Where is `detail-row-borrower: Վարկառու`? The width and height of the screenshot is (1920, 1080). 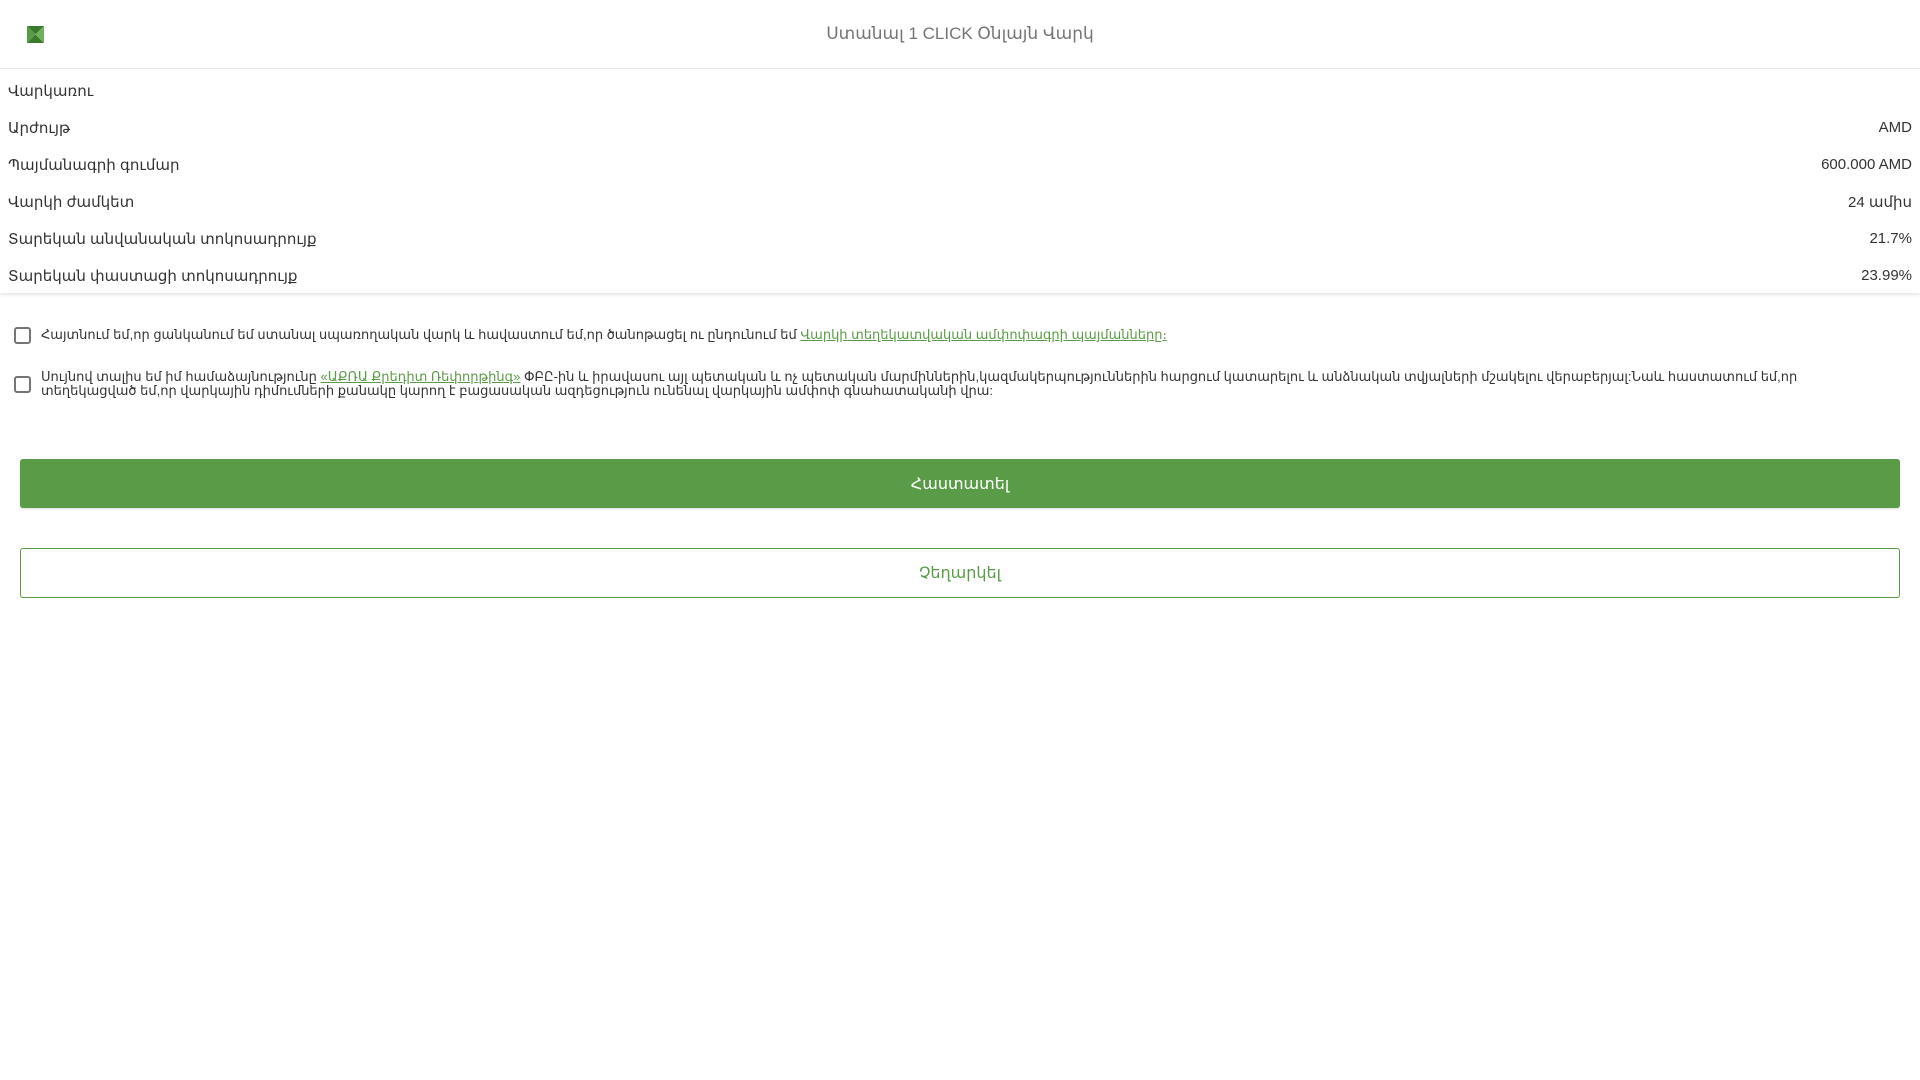
detail-row-borrower: Վարկառու is located at coordinates (960, 90).